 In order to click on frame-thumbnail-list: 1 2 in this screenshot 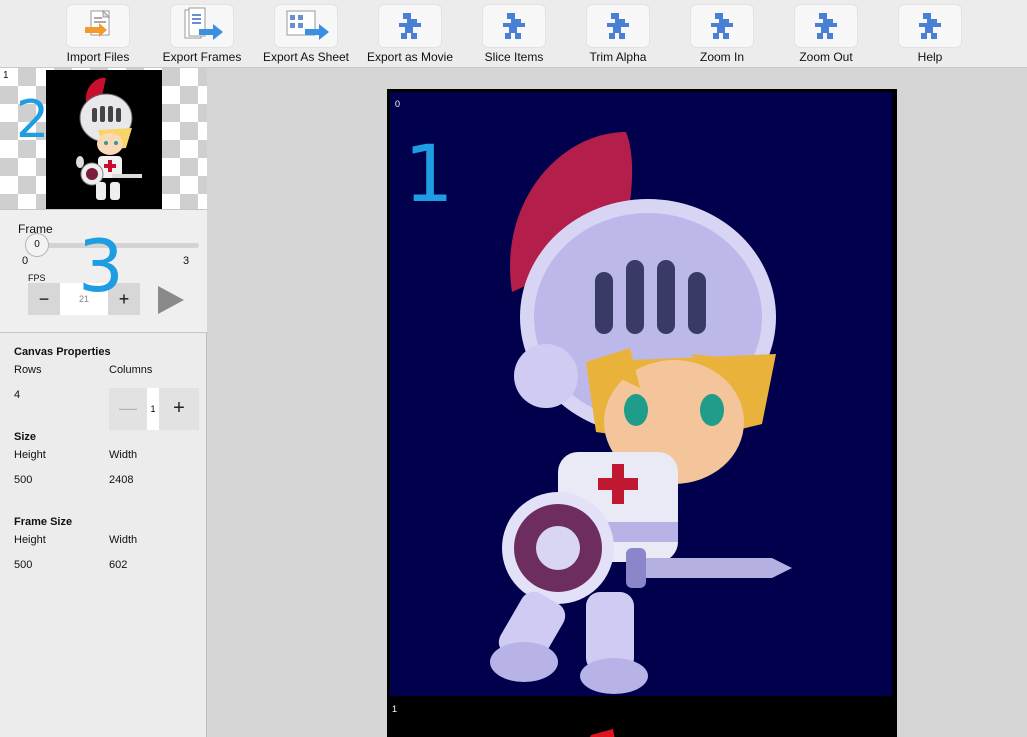, I will do `click(103, 138)`.